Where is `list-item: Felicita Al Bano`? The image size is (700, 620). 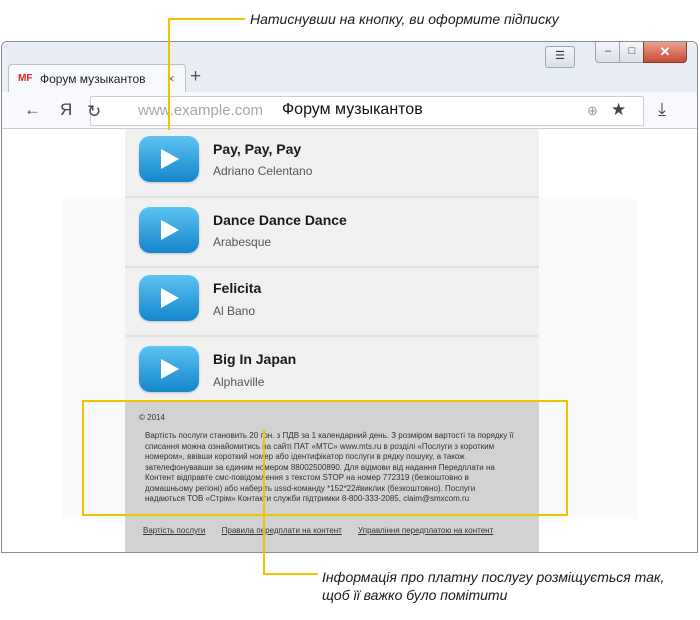 list-item: Felicita Al Bano is located at coordinates (332, 301).